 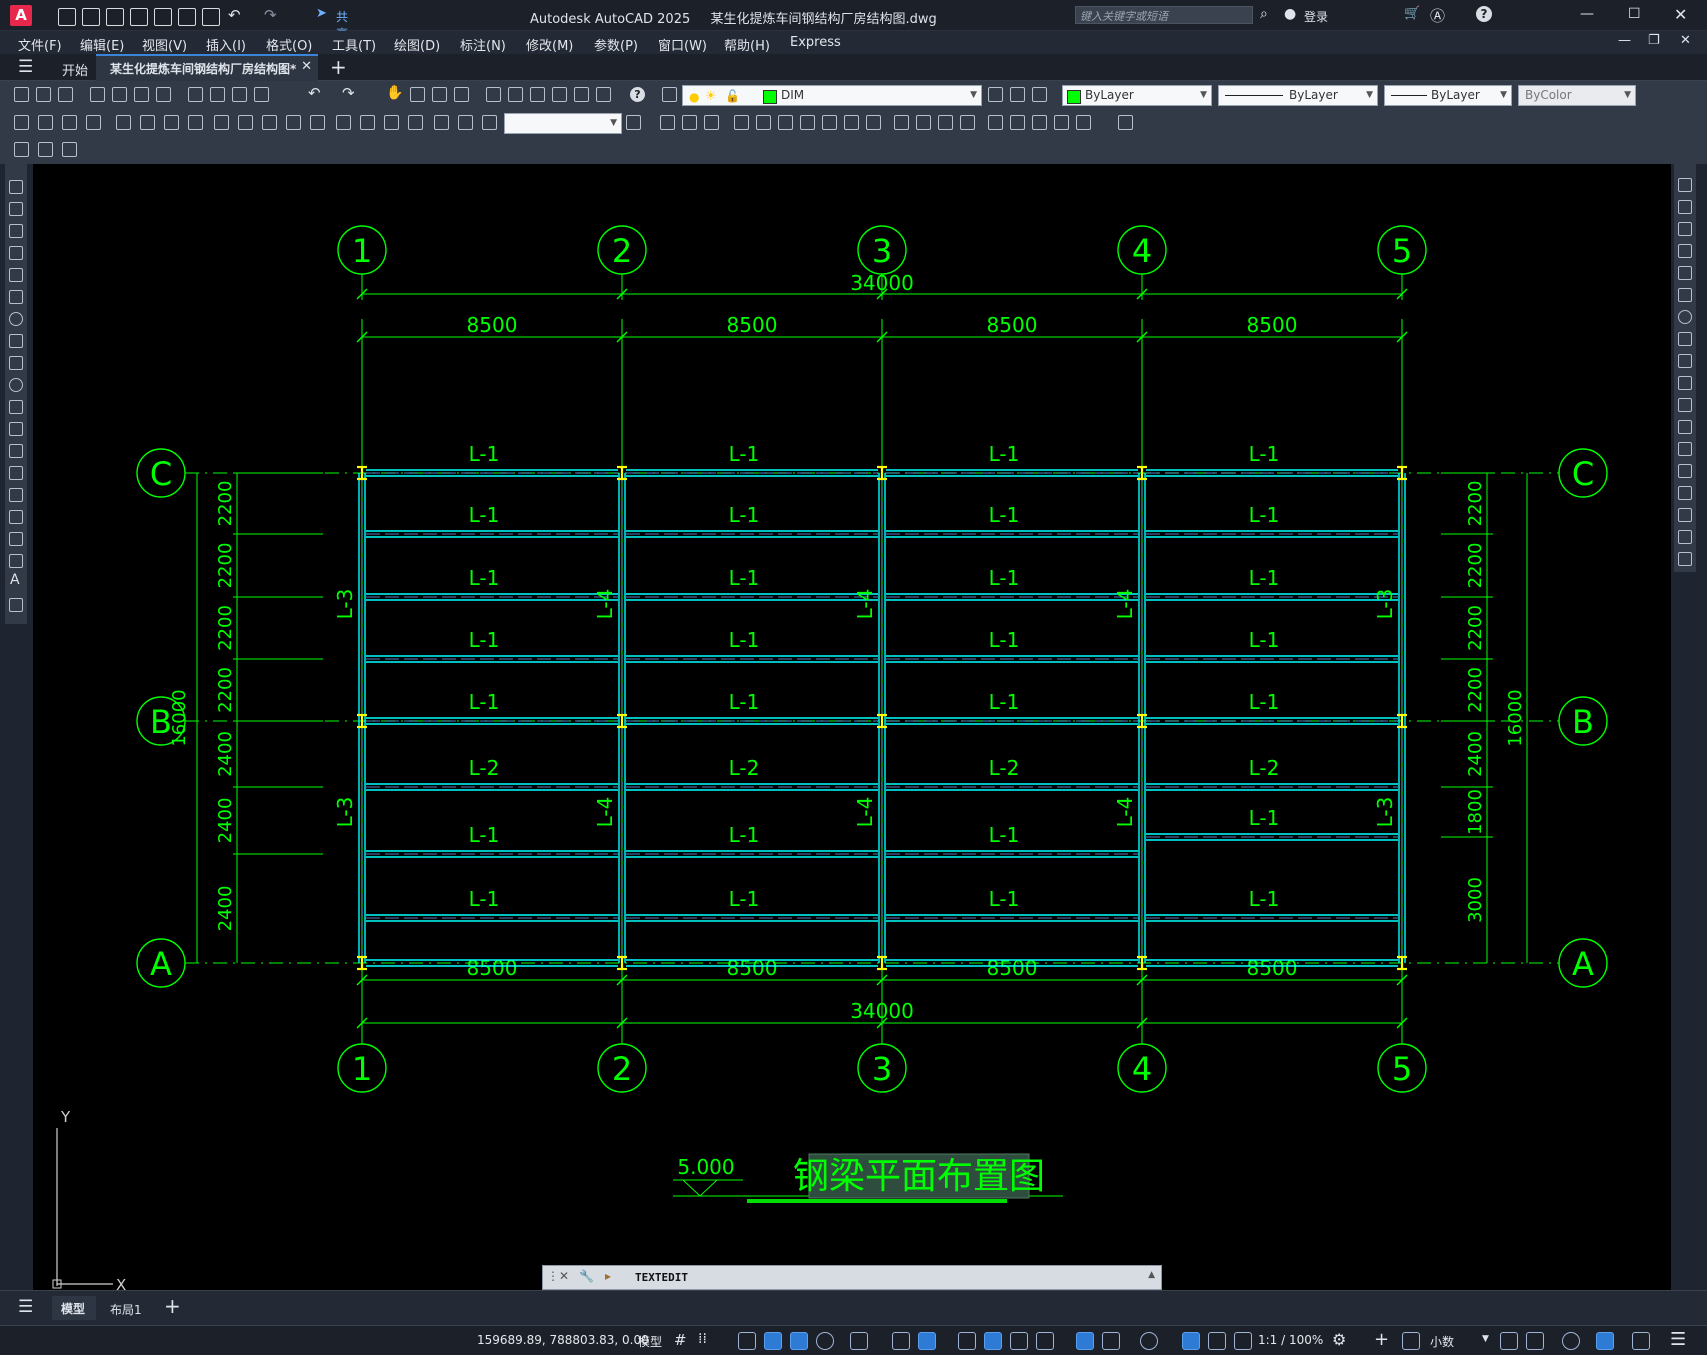 What do you see at coordinates (221, 122) in the screenshot?
I see `dim-quick-icon` at bounding box center [221, 122].